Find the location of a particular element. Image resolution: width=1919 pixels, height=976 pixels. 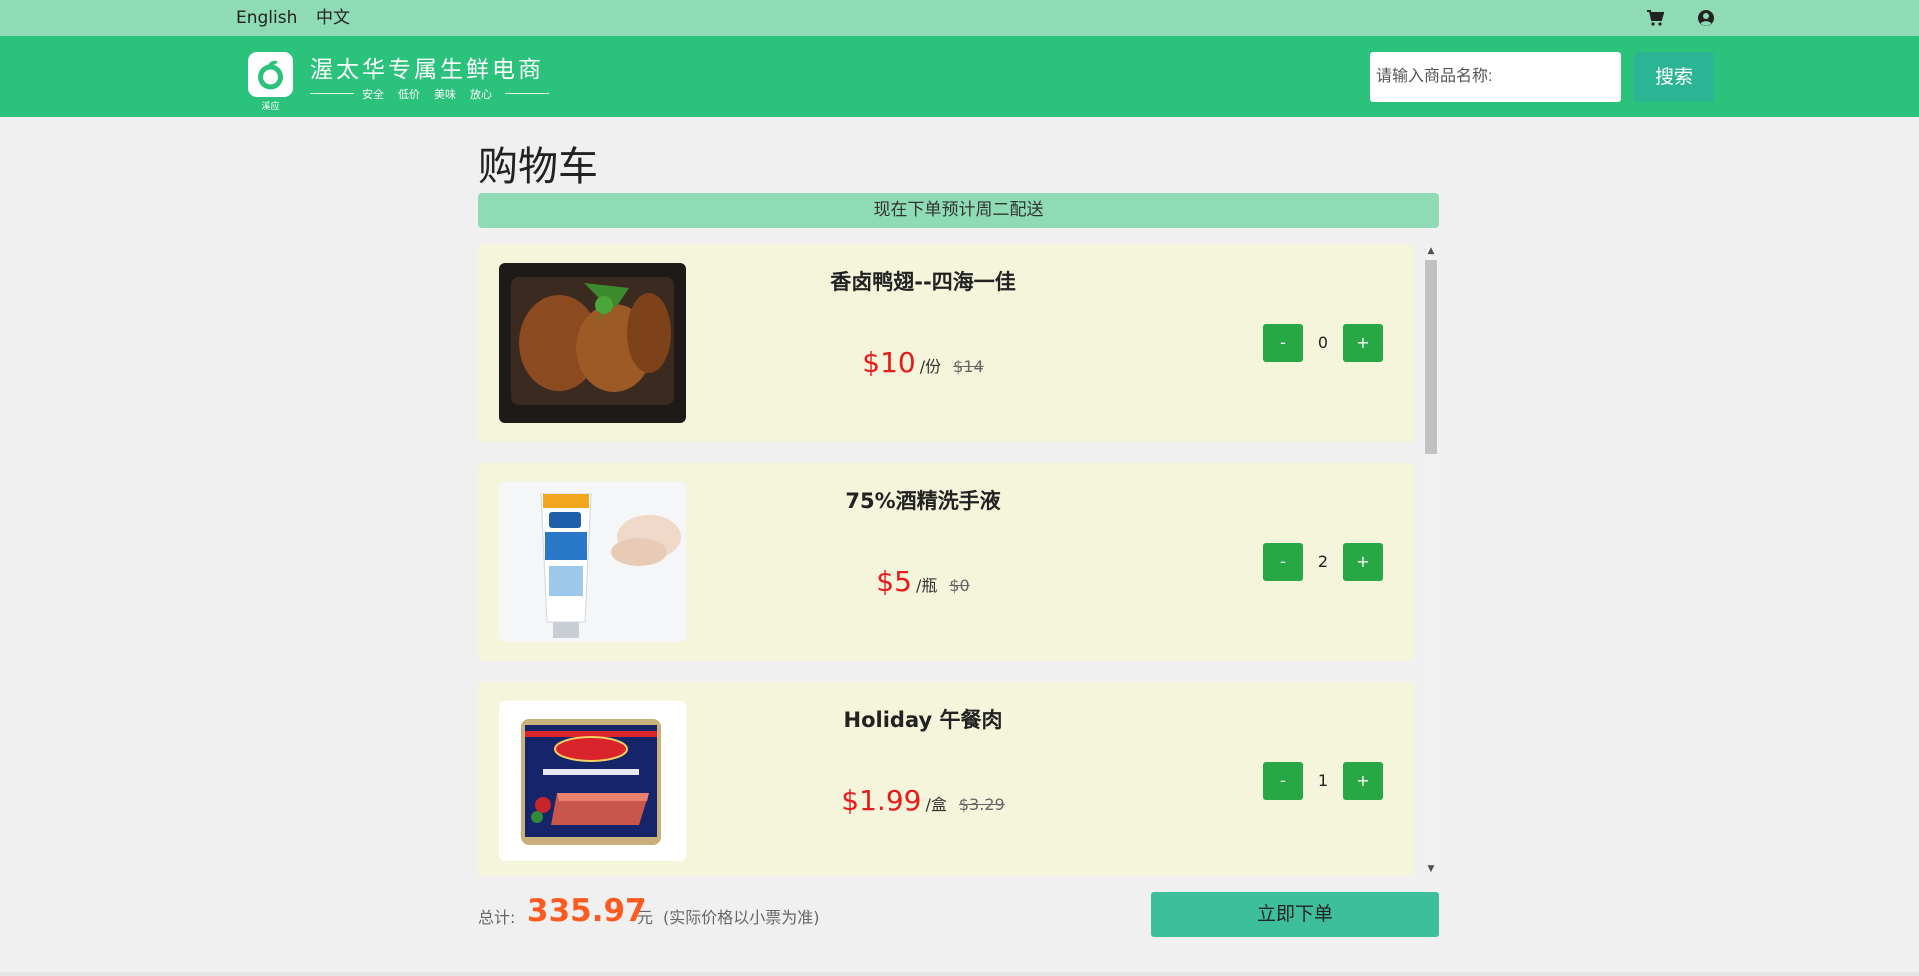

bottom-strip is located at coordinates (959, 974).